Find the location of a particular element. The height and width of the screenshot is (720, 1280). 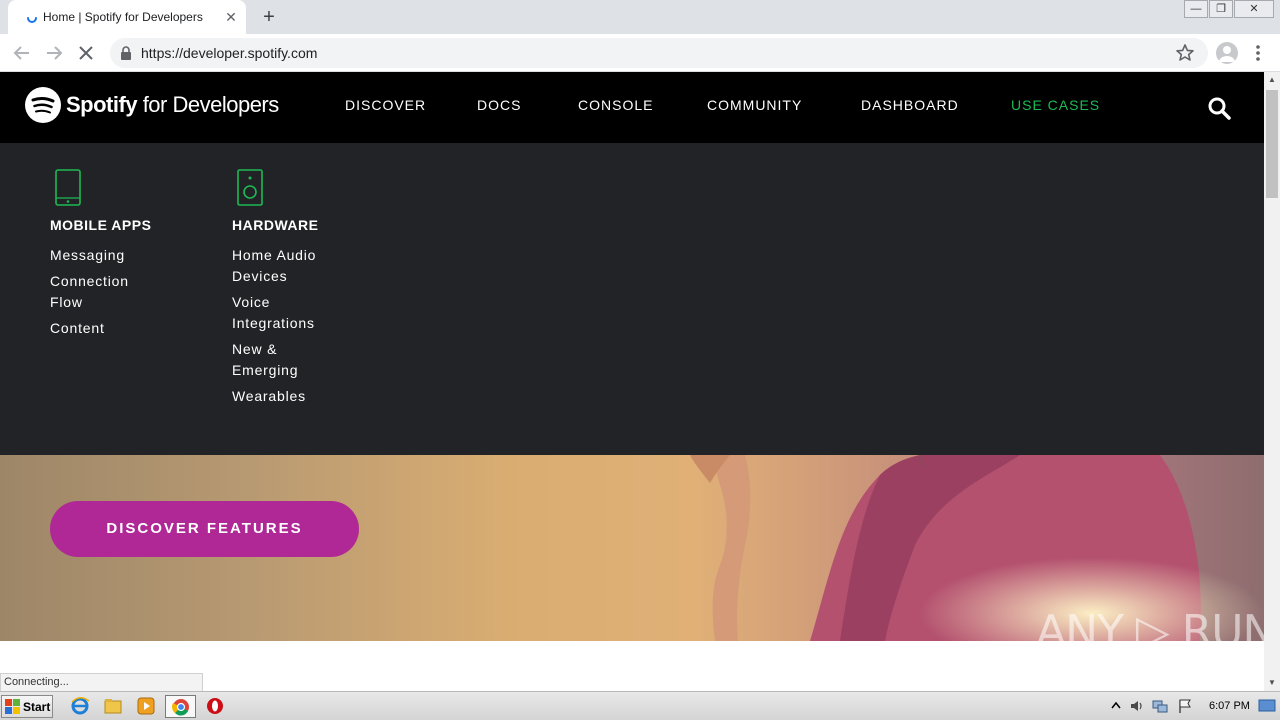

stop-loading-icon is located at coordinates (86, 53).